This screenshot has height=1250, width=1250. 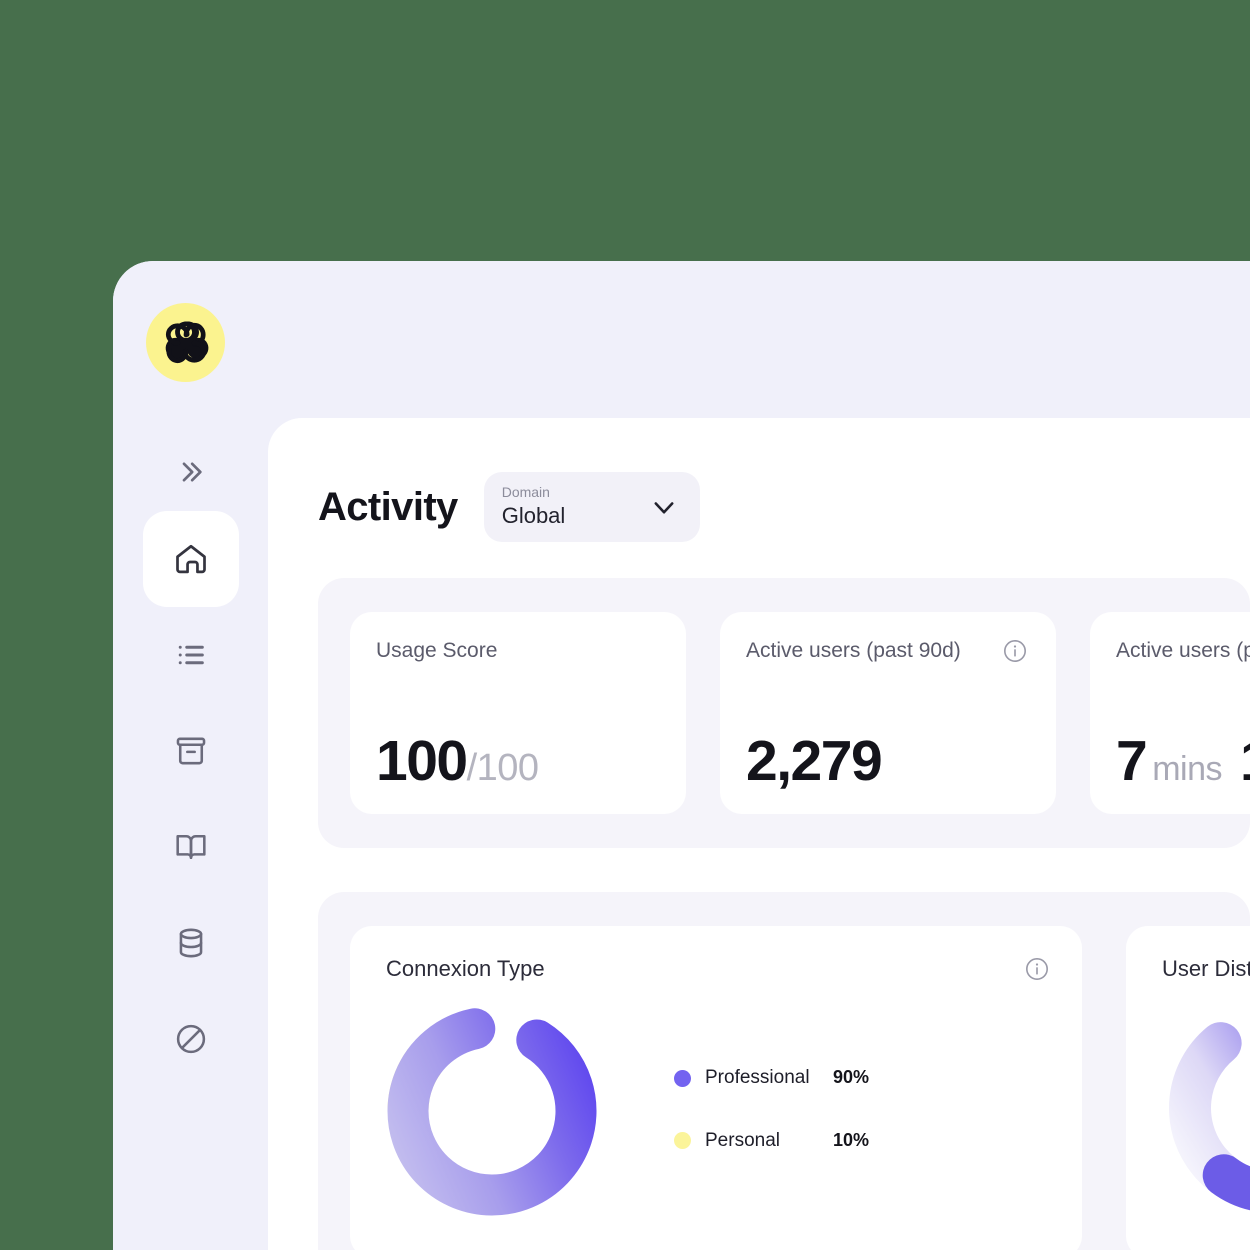 What do you see at coordinates (388, 507) in the screenshot?
I see `page-title: Activity` at bounding box center [388, 507].